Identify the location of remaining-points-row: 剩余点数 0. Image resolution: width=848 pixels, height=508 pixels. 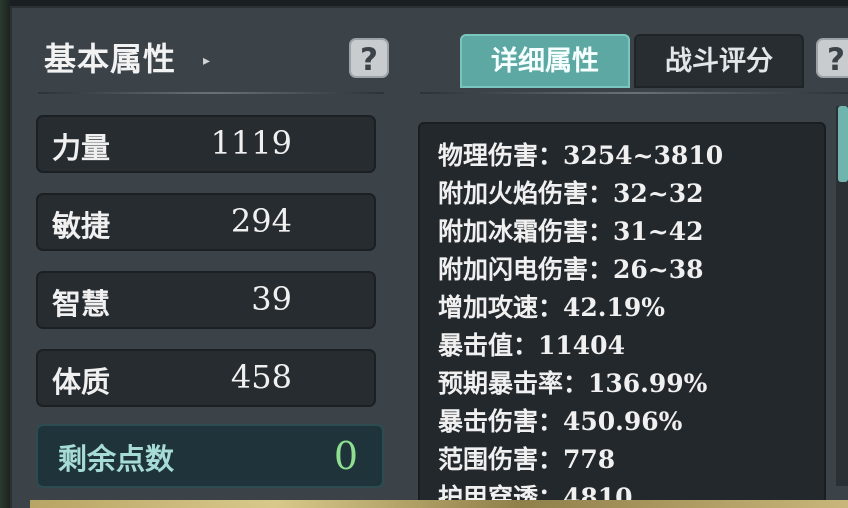
(210, 456).